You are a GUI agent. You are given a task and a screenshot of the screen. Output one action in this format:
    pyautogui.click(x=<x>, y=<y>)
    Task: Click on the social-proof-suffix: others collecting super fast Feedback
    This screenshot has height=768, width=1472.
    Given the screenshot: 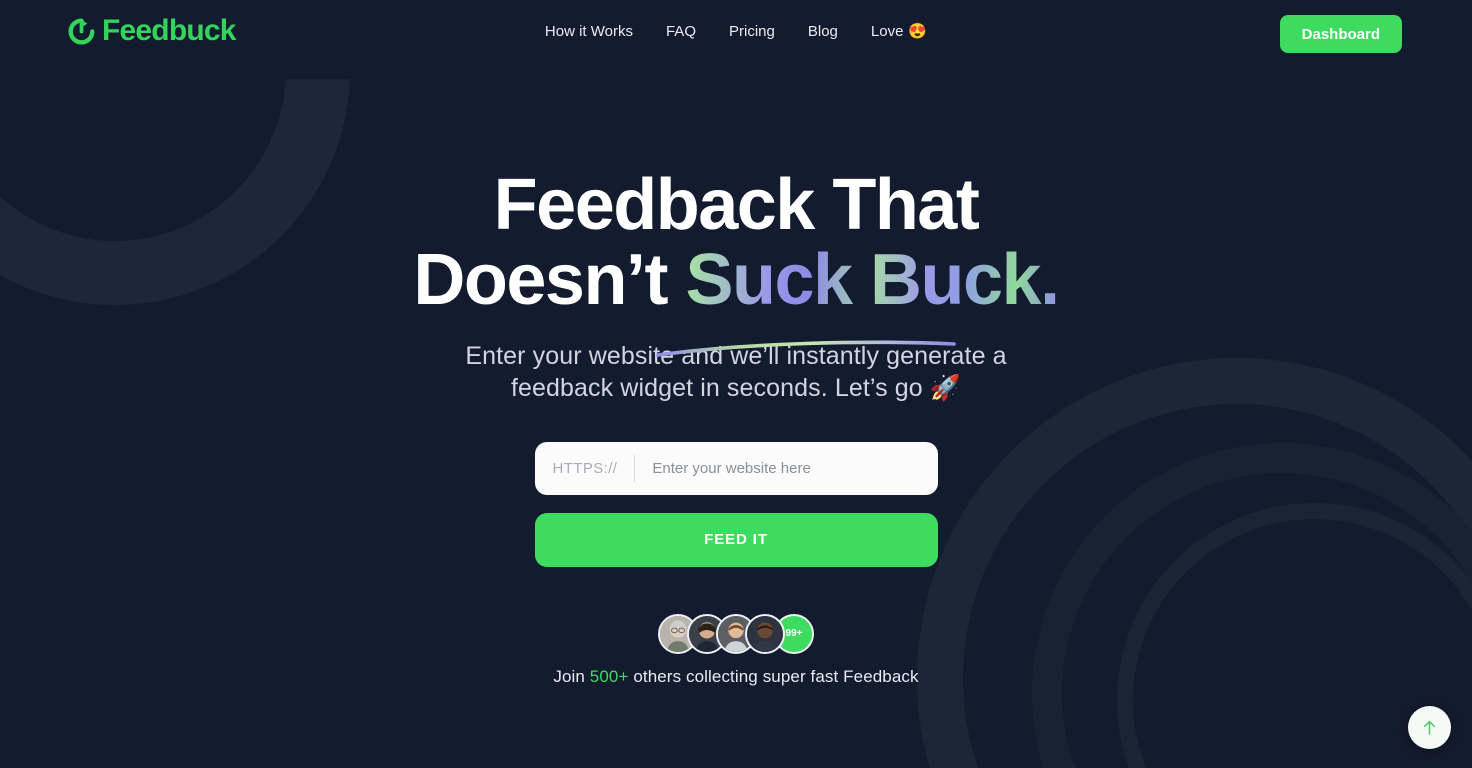 What is the action you would take?
    pyautogui.click(x=773, y=676)
    